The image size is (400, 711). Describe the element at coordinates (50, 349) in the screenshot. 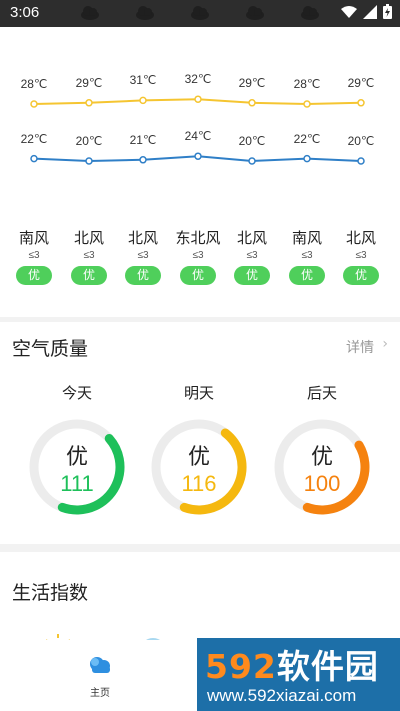

I see `air-quality-title: 空气质量` at that location.